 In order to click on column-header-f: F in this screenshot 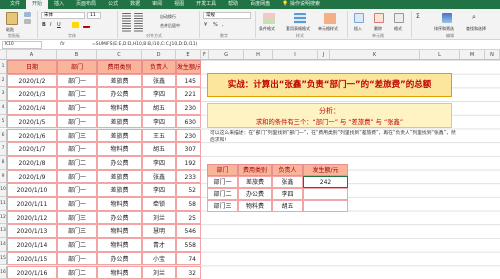, I will do `click(205, 55)`.